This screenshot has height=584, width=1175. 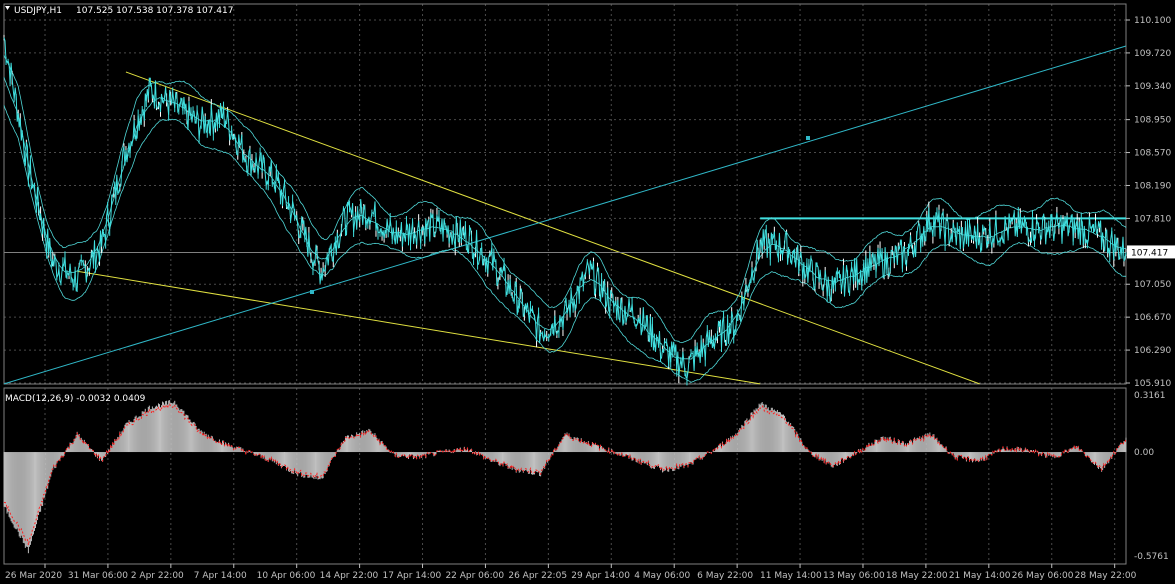 I want to click on price-tick-label: 108.190, so click(x=1152, y=186).